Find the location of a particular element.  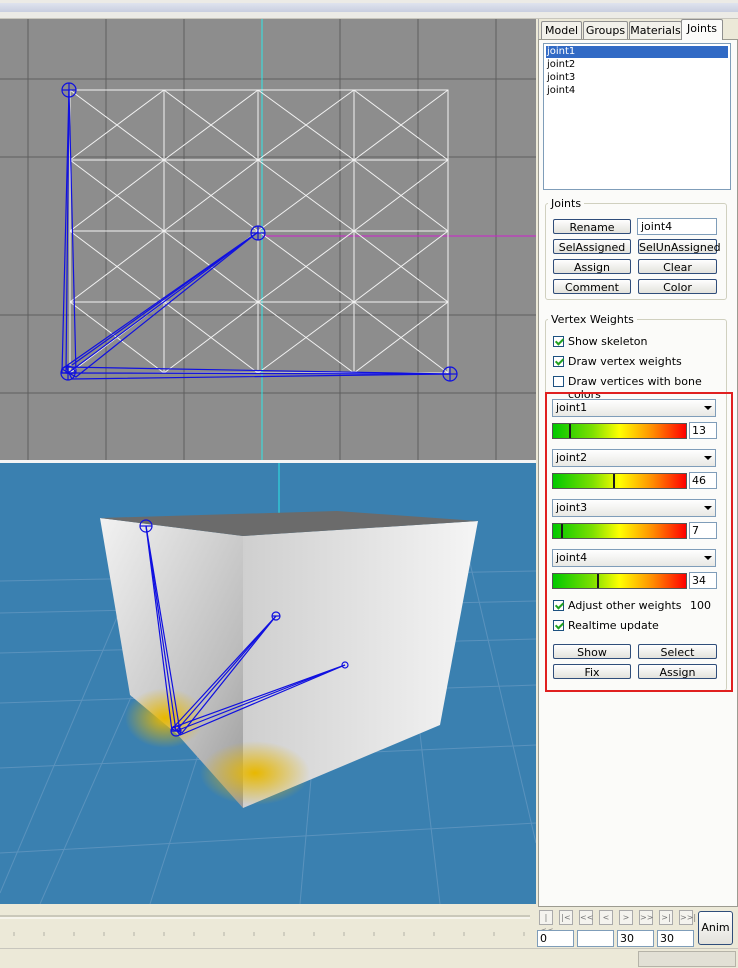

sel-unassigned-button: SelUnAssigned is located at coordinates (679, 246).